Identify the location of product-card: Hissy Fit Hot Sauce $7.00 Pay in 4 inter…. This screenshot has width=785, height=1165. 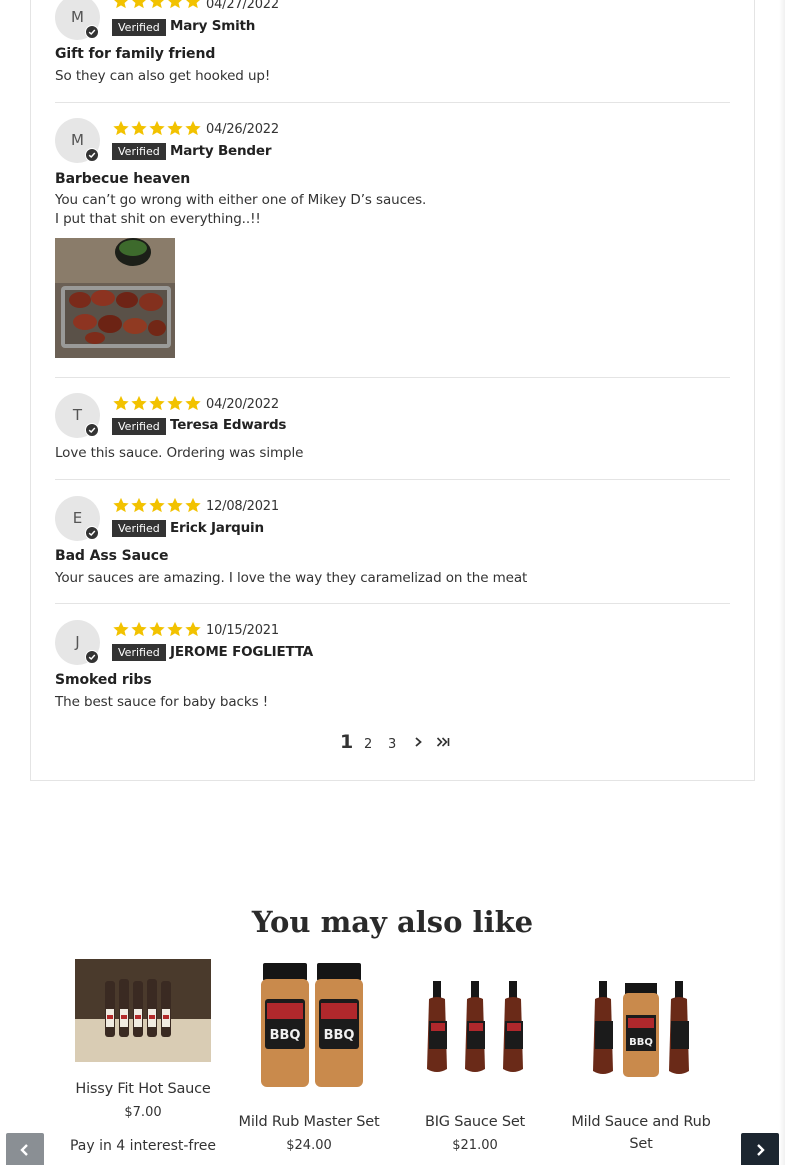
(143, 1056).